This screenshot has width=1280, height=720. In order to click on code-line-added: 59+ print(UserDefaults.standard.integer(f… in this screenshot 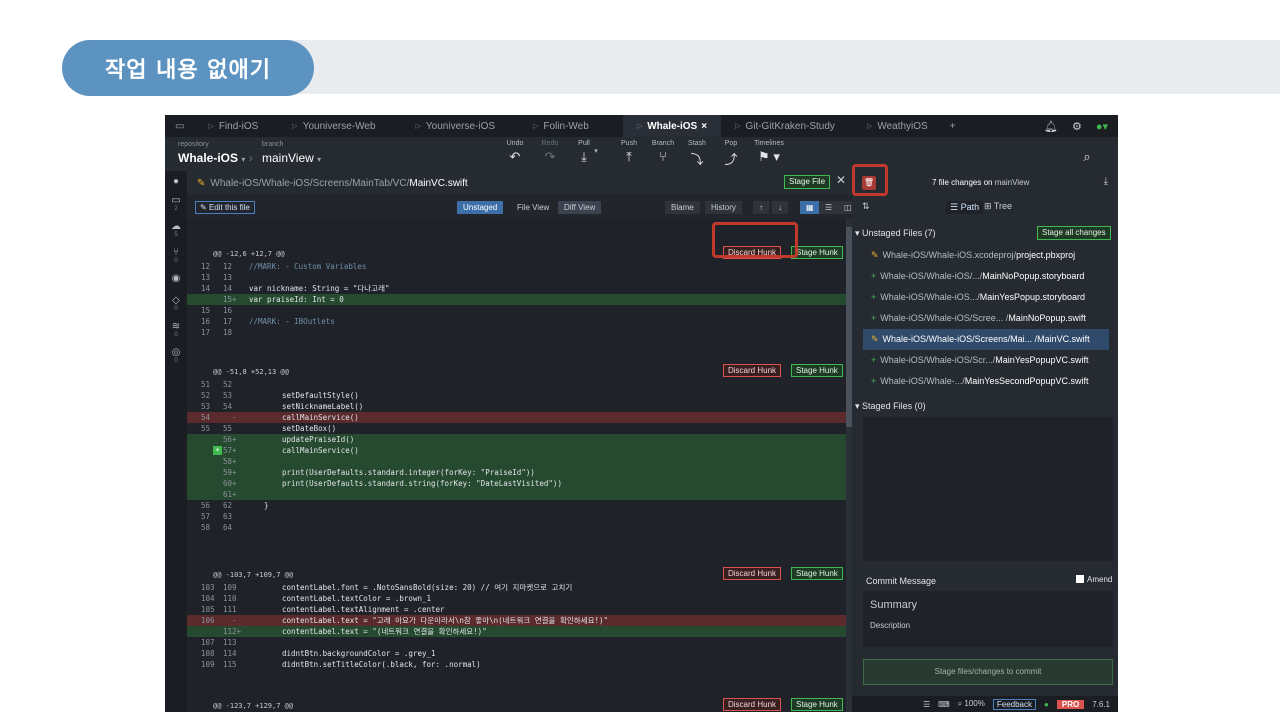, I will do `click(516, 472)`.